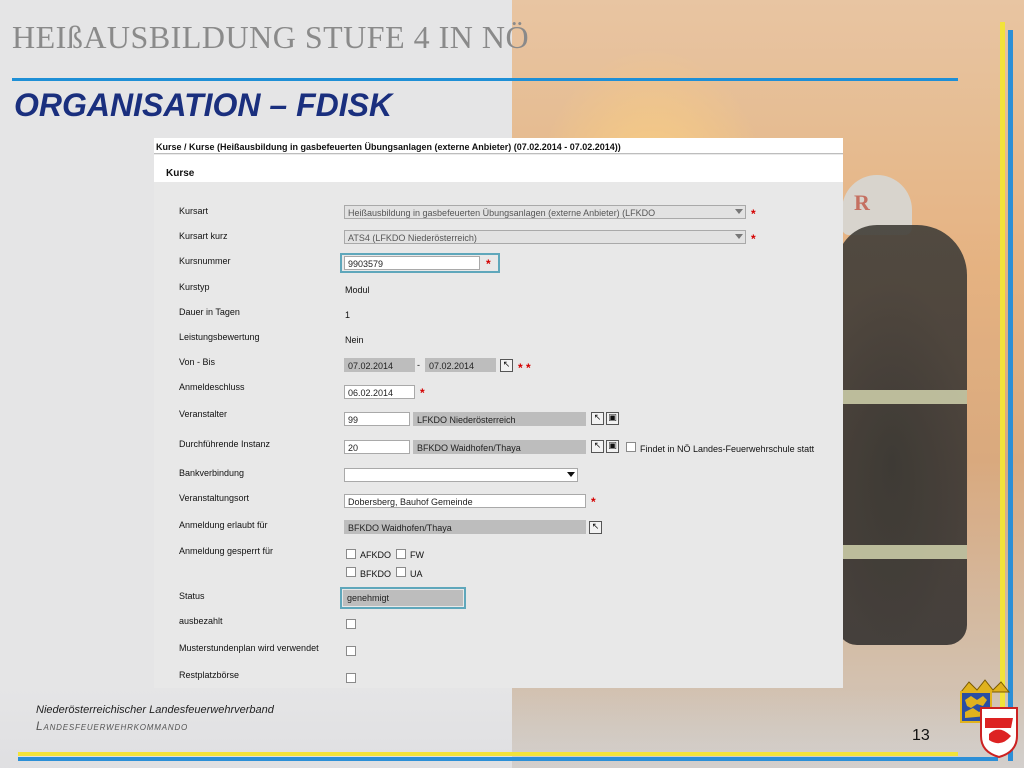 The width and height of the screenshot is (1024, 768). What do you see at coordinates (203, 414) in the screenshot?
I see `veranstalter-label: Veranstalter` at bounding box center [203, 414].